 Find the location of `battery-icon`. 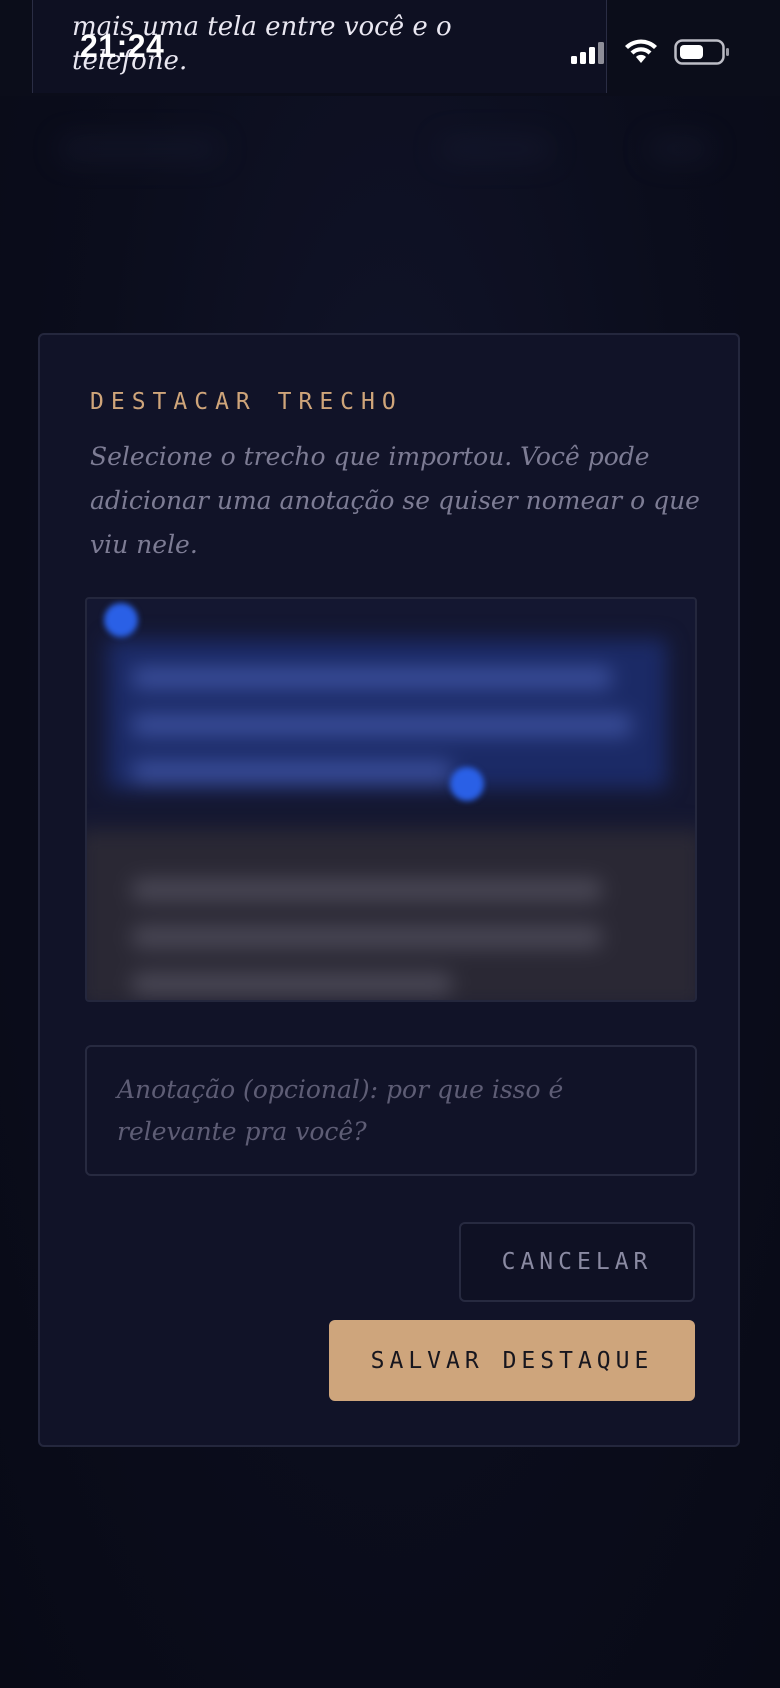

battery-icon is located at coordinates (701, 52).